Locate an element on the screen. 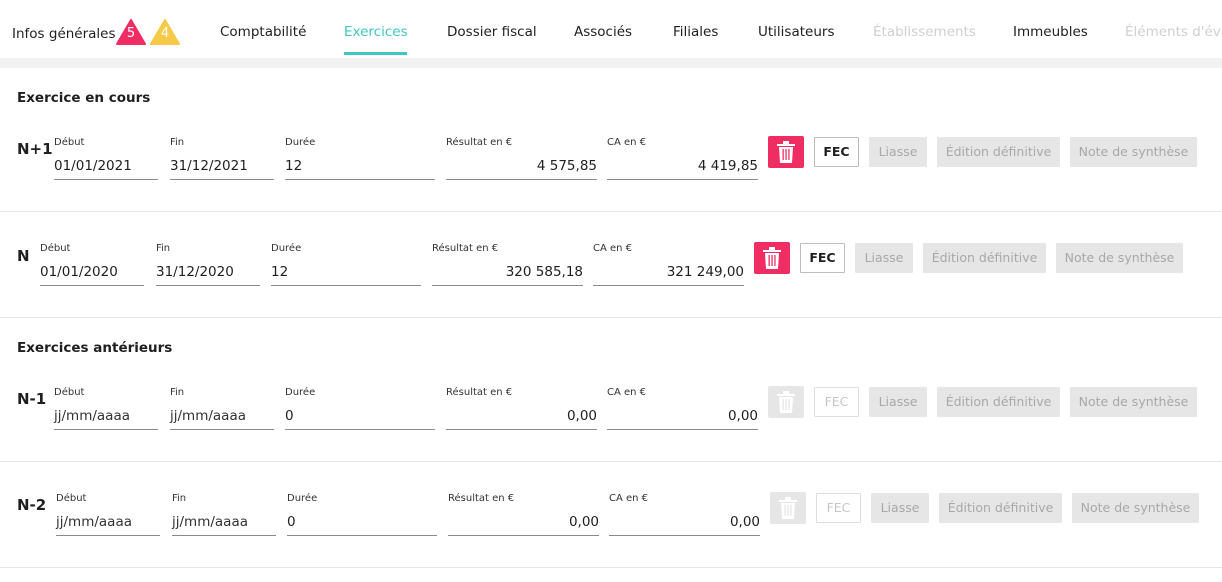 This screenshot has width=1222, height=582. tab-dossier-fiscal: Dossier fiscal is located at coordinates (492, 32).